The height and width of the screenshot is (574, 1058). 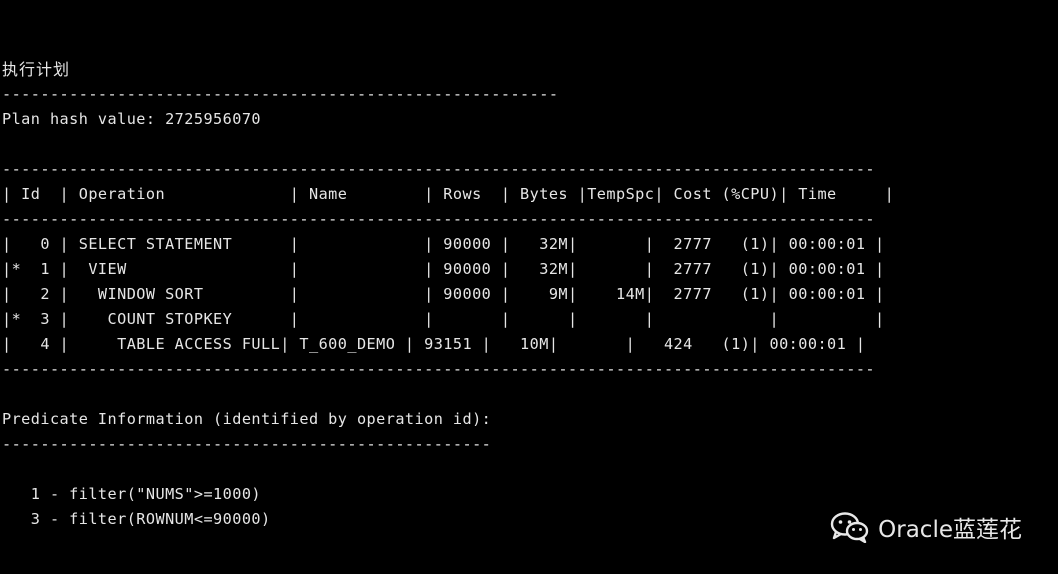 What do you see at coordinates (36, 69) in the screenshot?
I see `page-title: 执行计划` at bounding box center [36, 69].